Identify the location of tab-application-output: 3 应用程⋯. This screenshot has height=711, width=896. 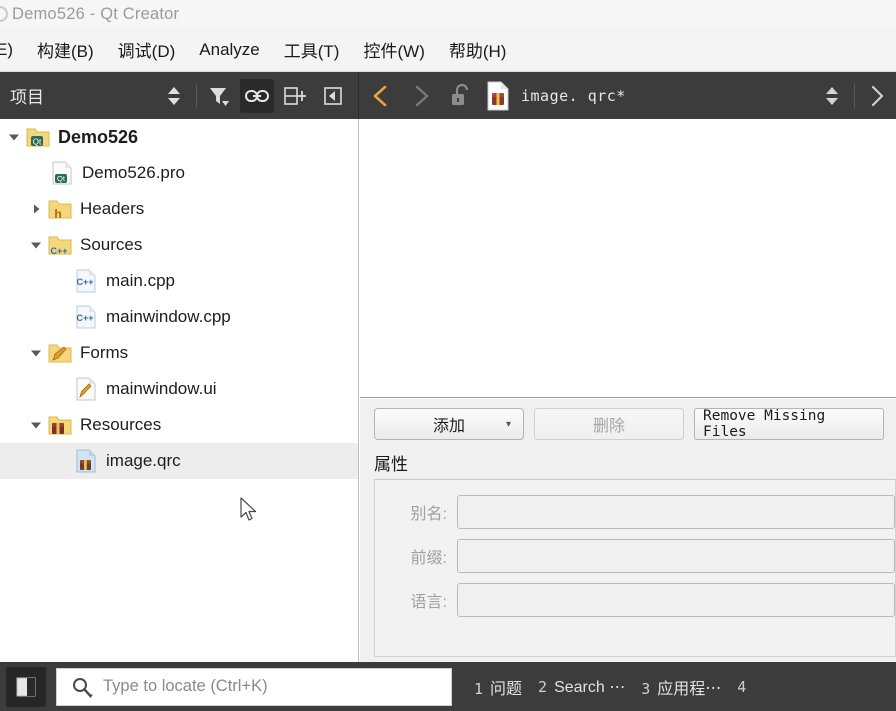
(689, 687).